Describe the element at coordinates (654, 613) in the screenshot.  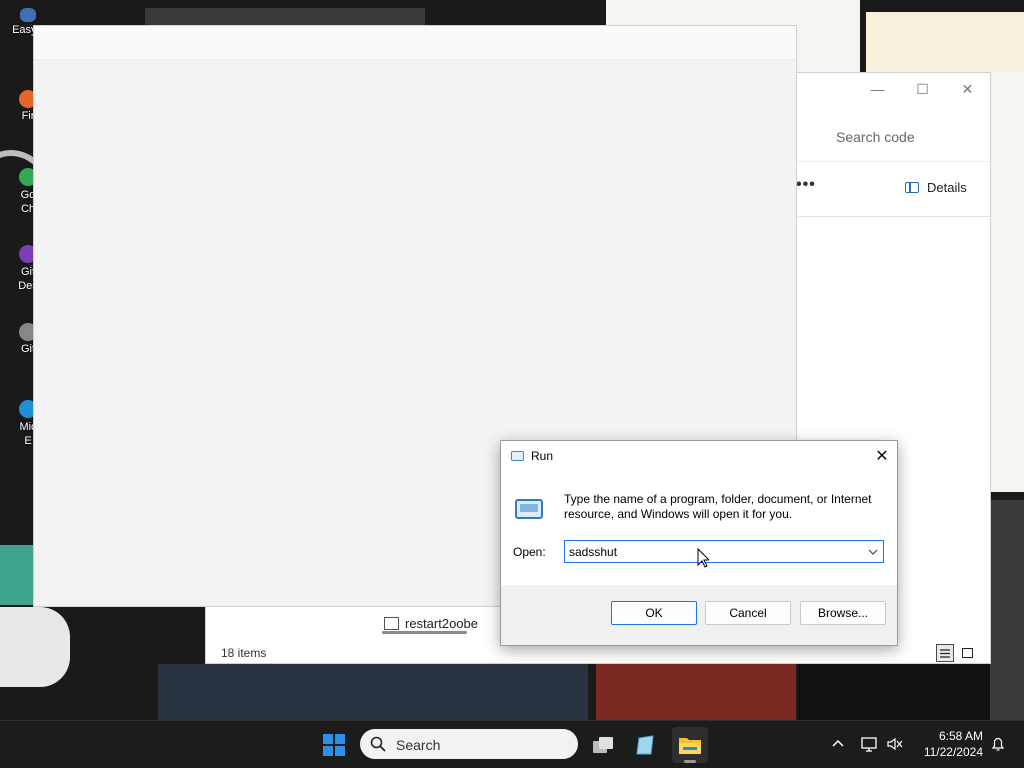
I see `ok-button: OK` at that location.